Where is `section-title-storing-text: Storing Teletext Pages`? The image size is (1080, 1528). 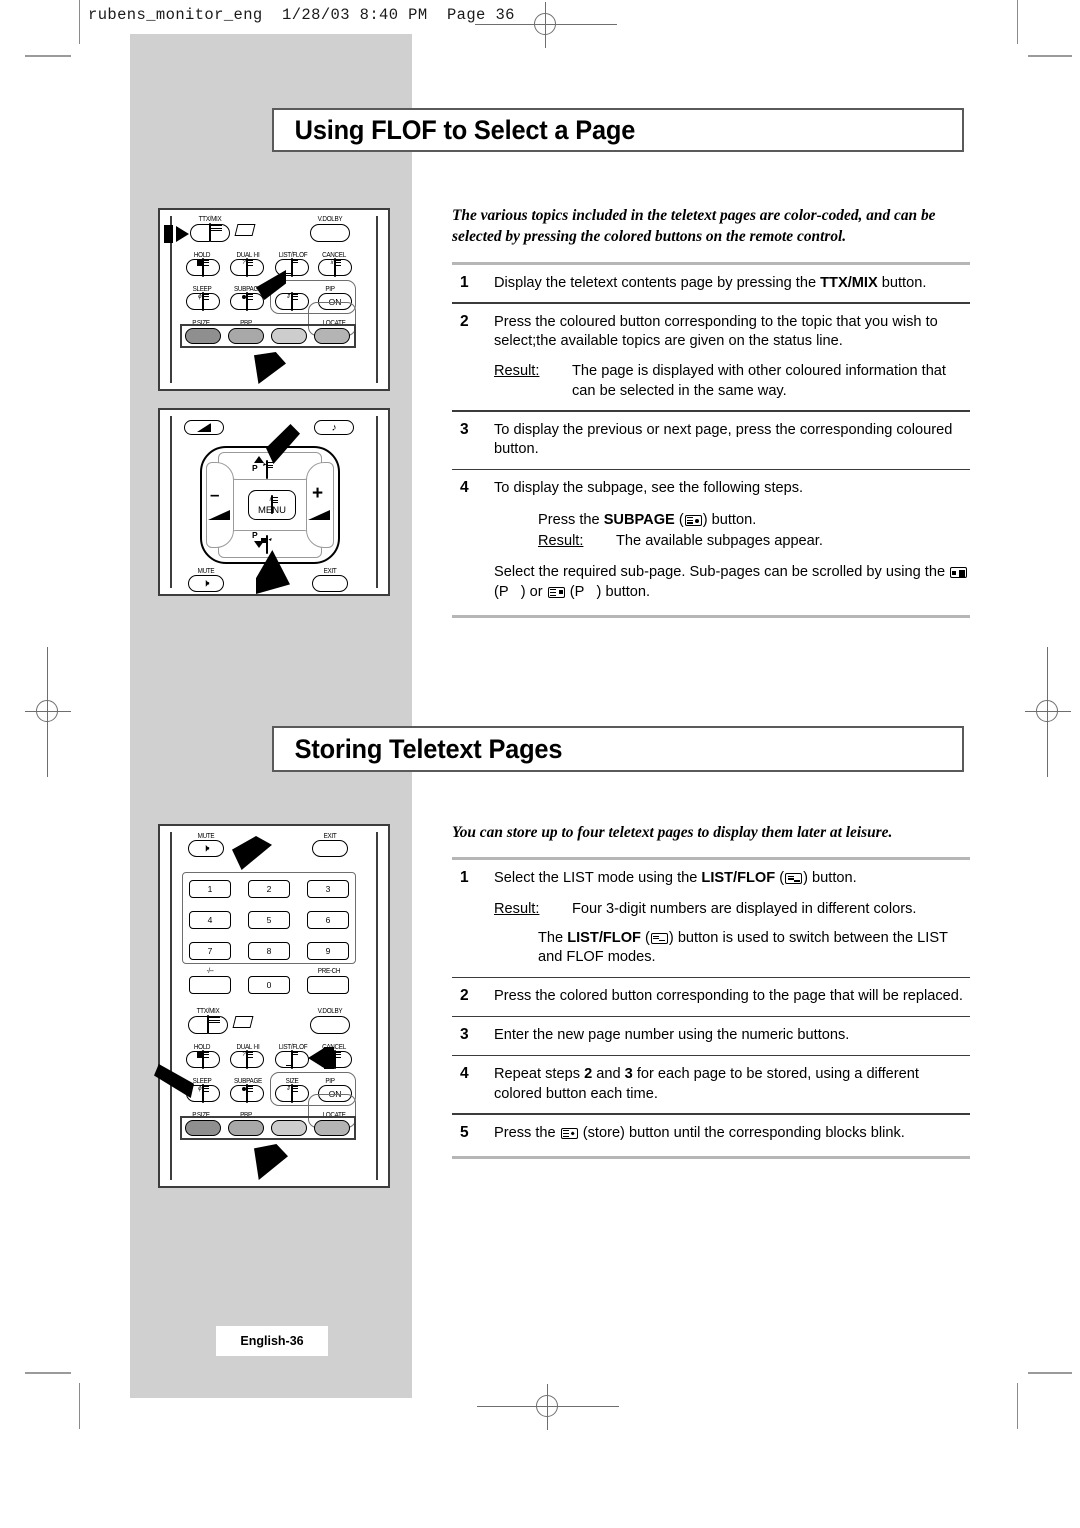 section-title-storing-text: Storing Teletext Pages is located at coordinates (428, 748).